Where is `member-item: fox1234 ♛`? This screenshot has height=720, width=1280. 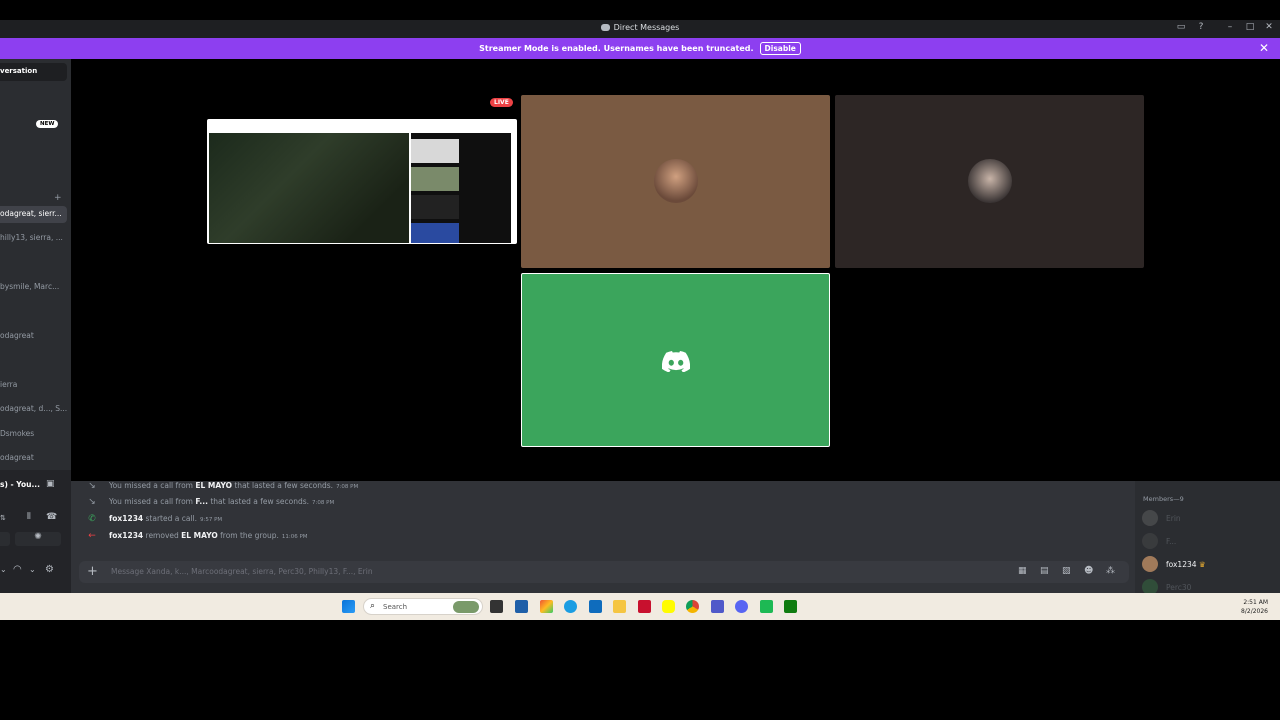
member-item: fox1234 ♛ is located at coordinates (1207, 565).